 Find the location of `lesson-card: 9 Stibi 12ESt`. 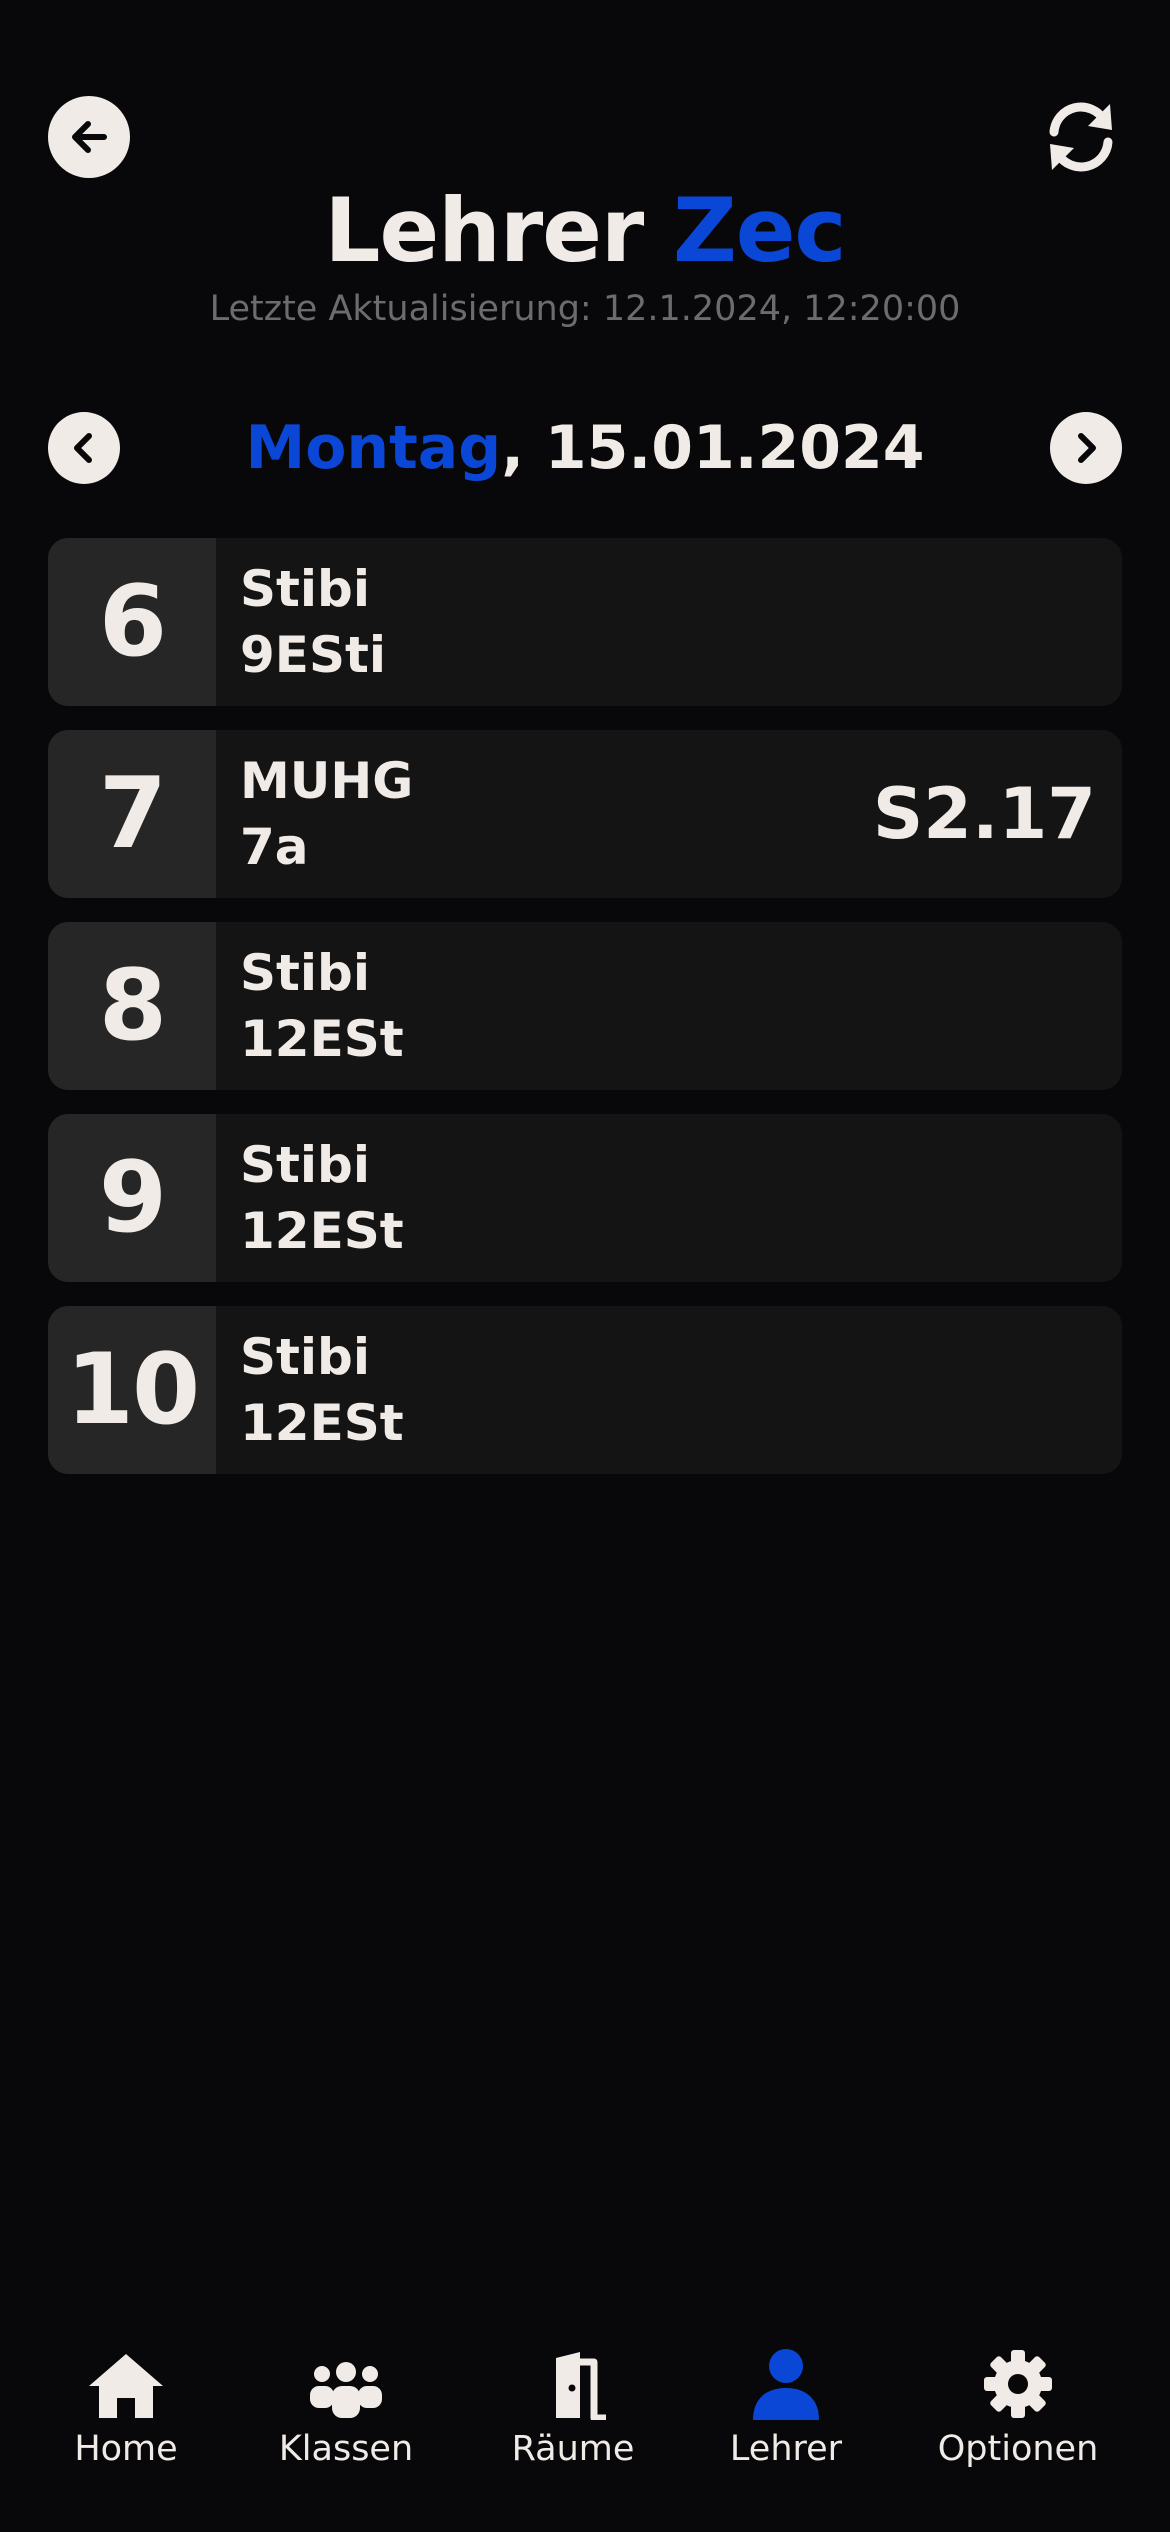

lesson-card: 9 Stibi 12ESt is located at coordinates (585, 1198).